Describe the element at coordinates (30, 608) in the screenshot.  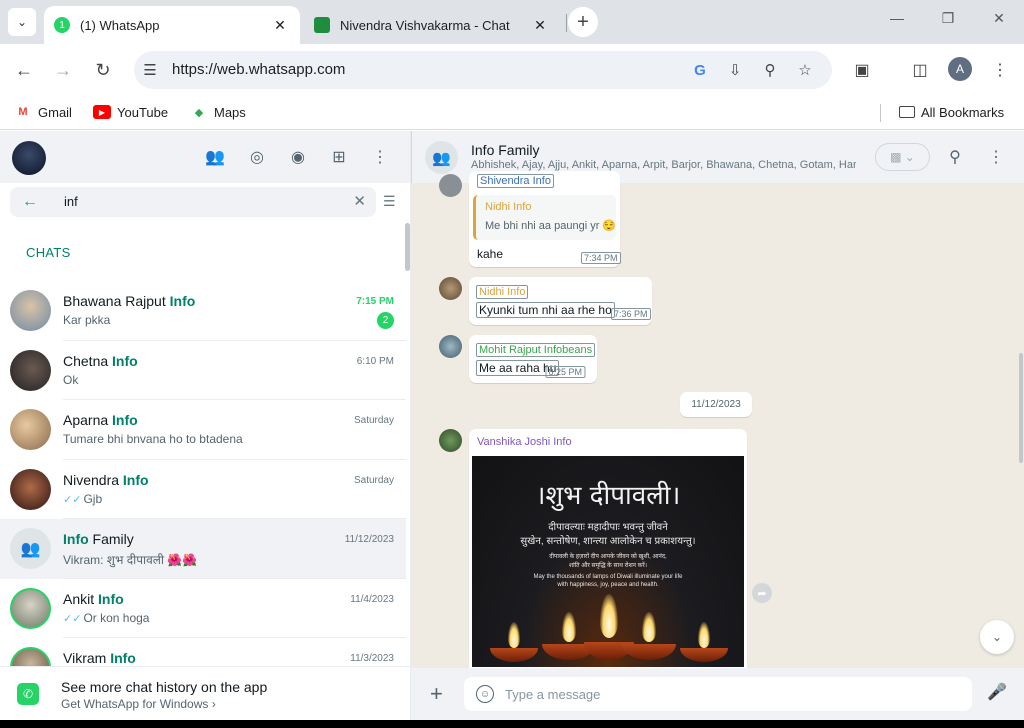
I see `avatar` at that location.